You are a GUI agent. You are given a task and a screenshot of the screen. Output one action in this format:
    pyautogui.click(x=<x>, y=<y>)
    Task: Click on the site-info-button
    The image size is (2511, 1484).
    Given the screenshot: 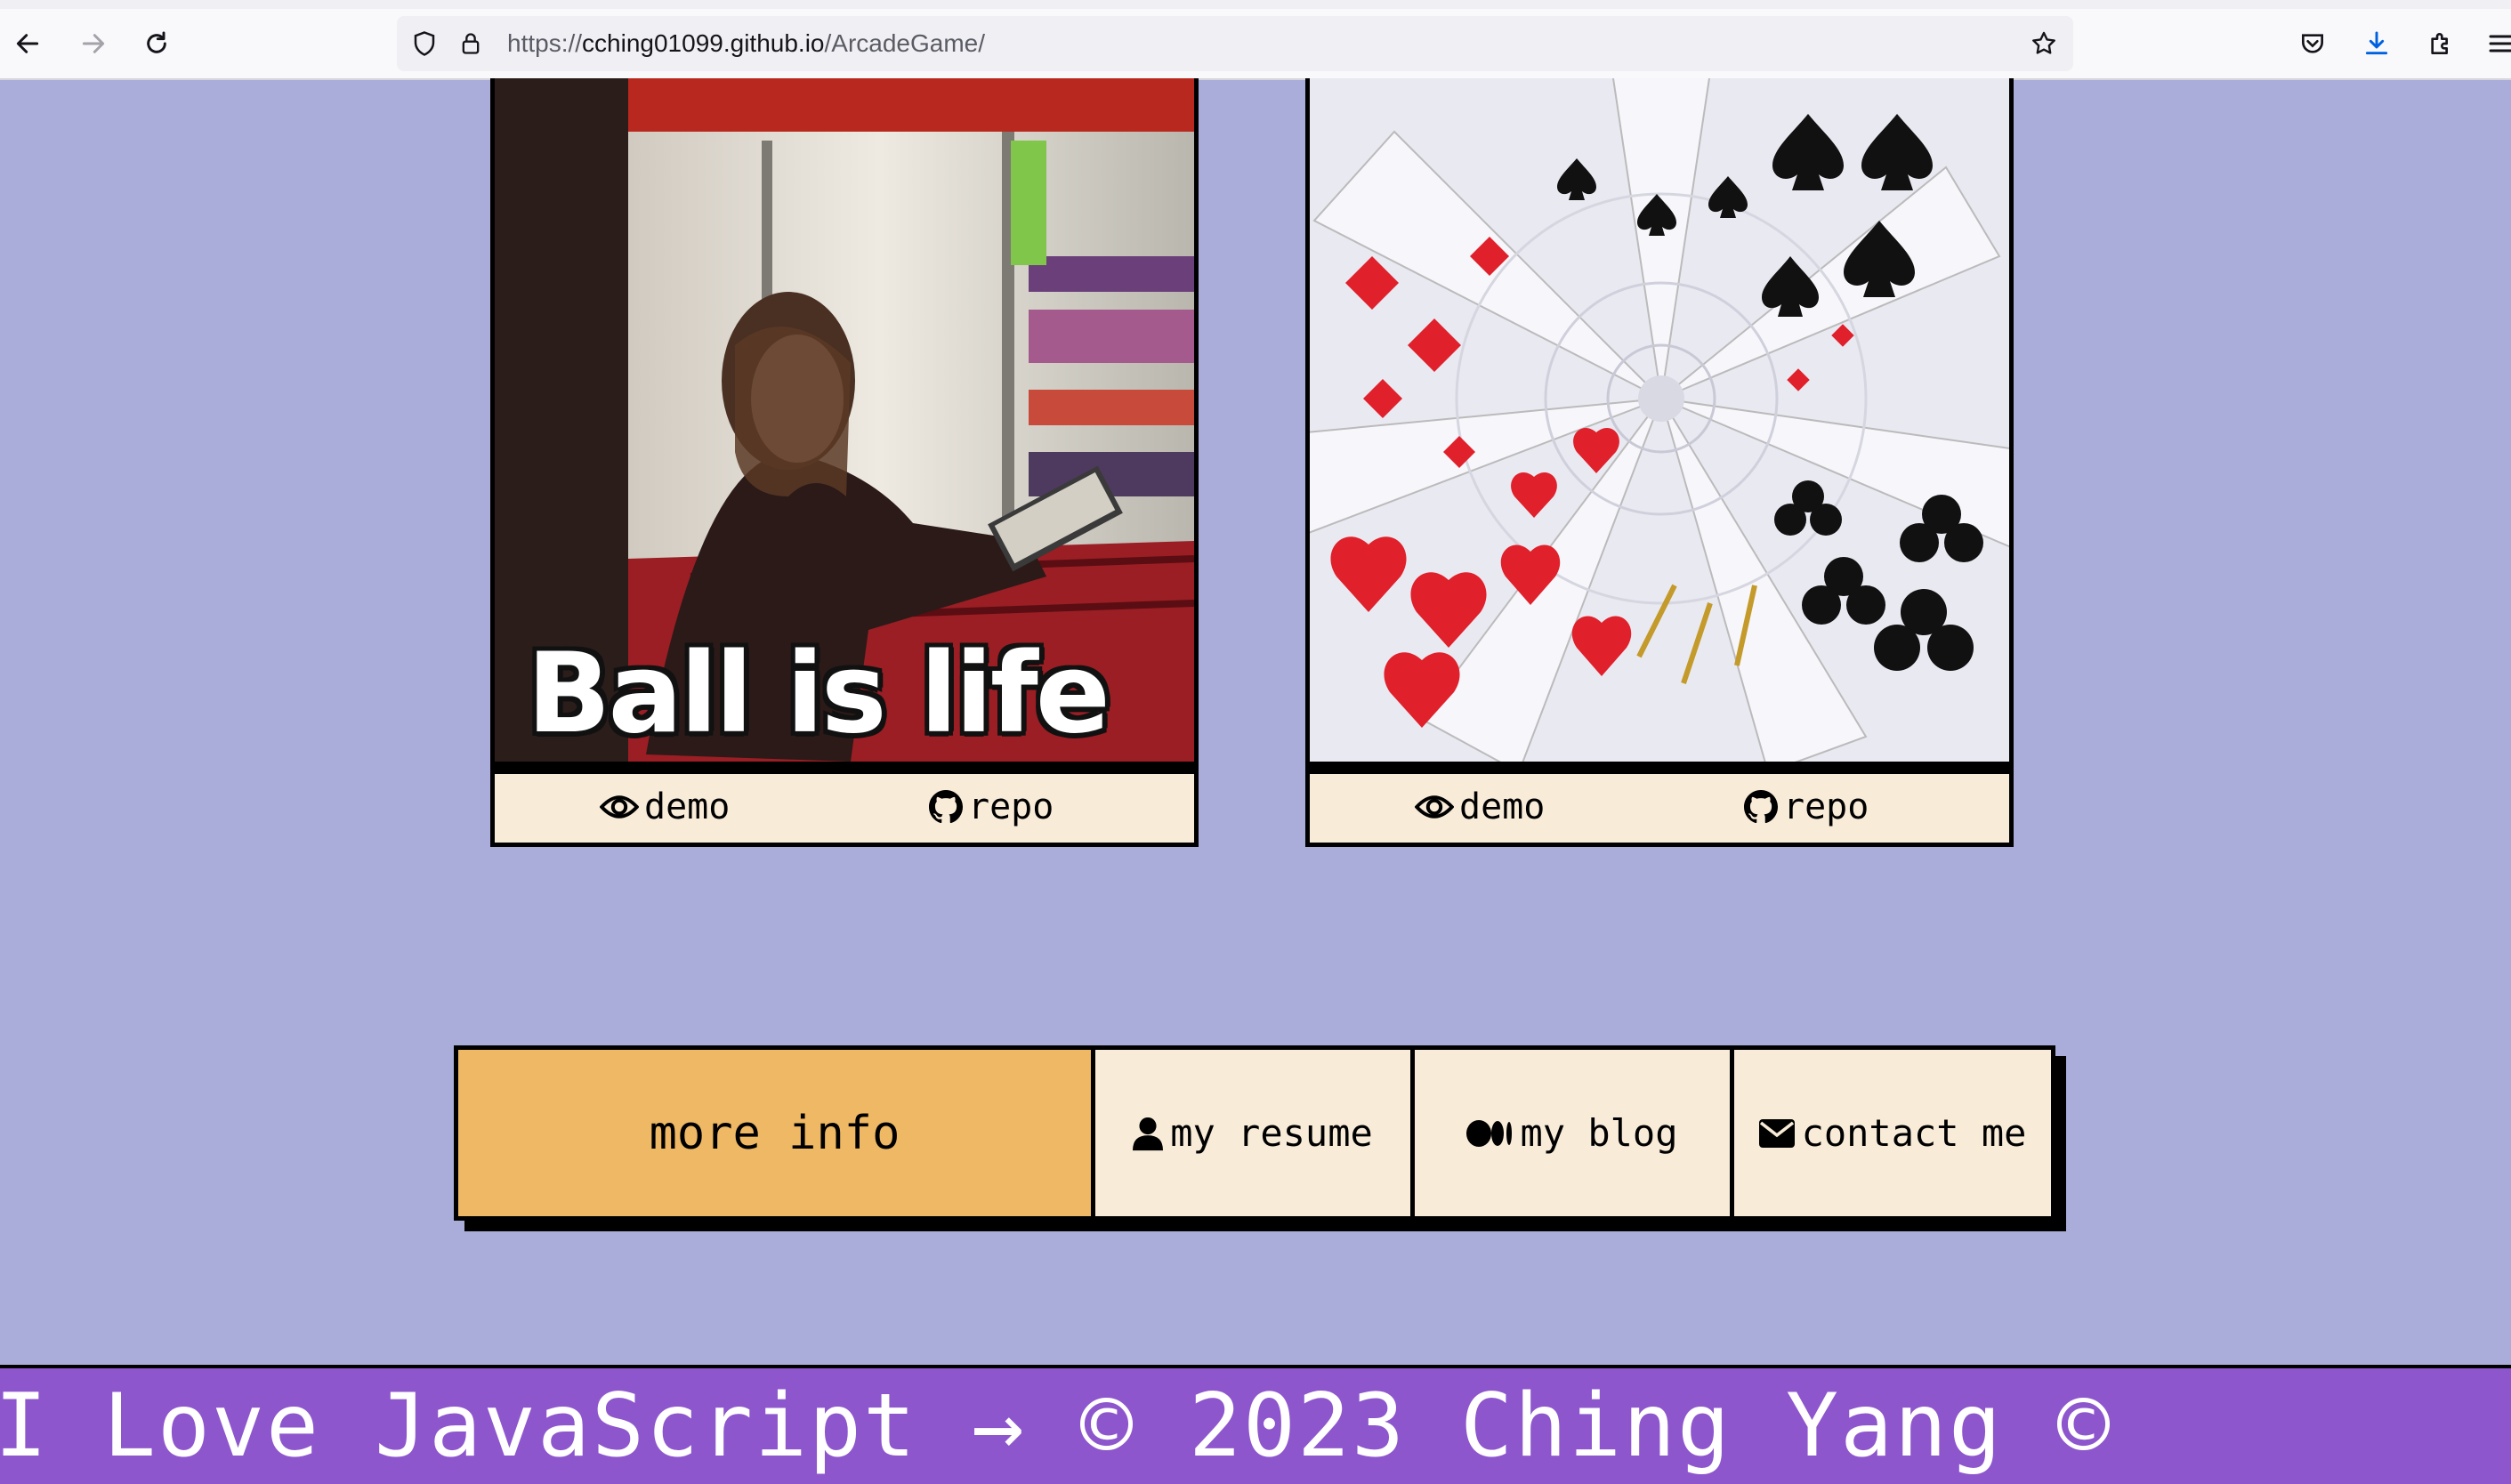 What is the action you would take?
    pyautogui.click(x=470, y=43)
    